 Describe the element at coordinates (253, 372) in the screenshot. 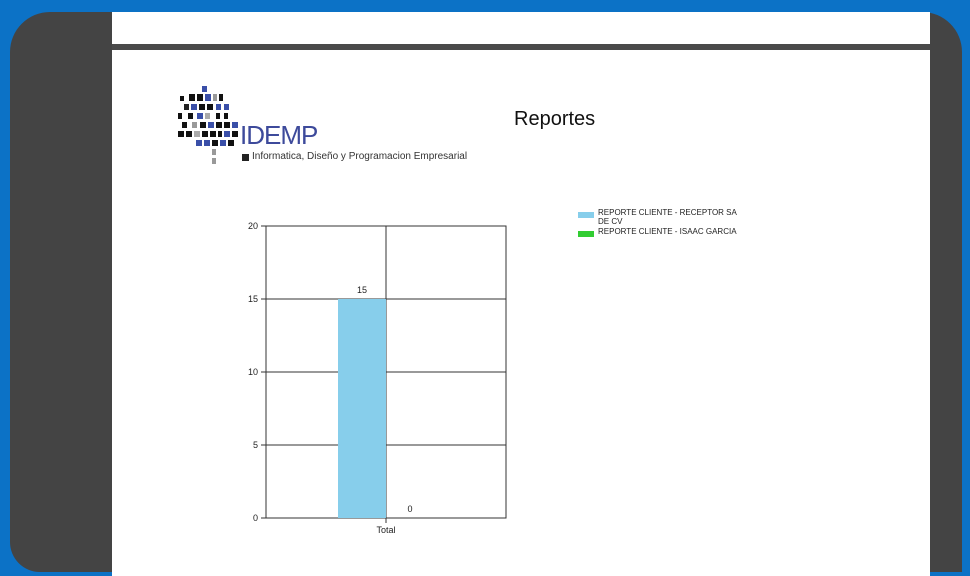

I see `y-tick-label: 10` at that location.